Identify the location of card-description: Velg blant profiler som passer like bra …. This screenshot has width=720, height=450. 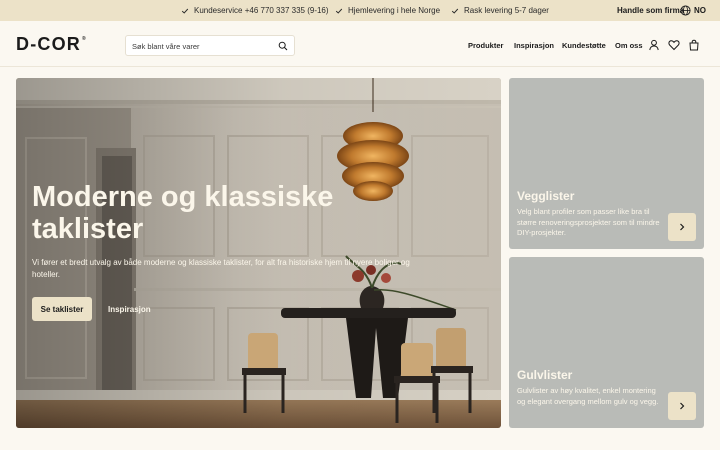
(588, 222).